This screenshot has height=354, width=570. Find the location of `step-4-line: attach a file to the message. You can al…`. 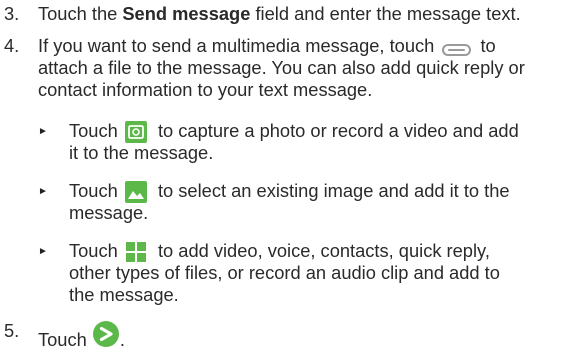

step-4-line: attach a file to the message. You can al… is located at coordinates (281, 67).